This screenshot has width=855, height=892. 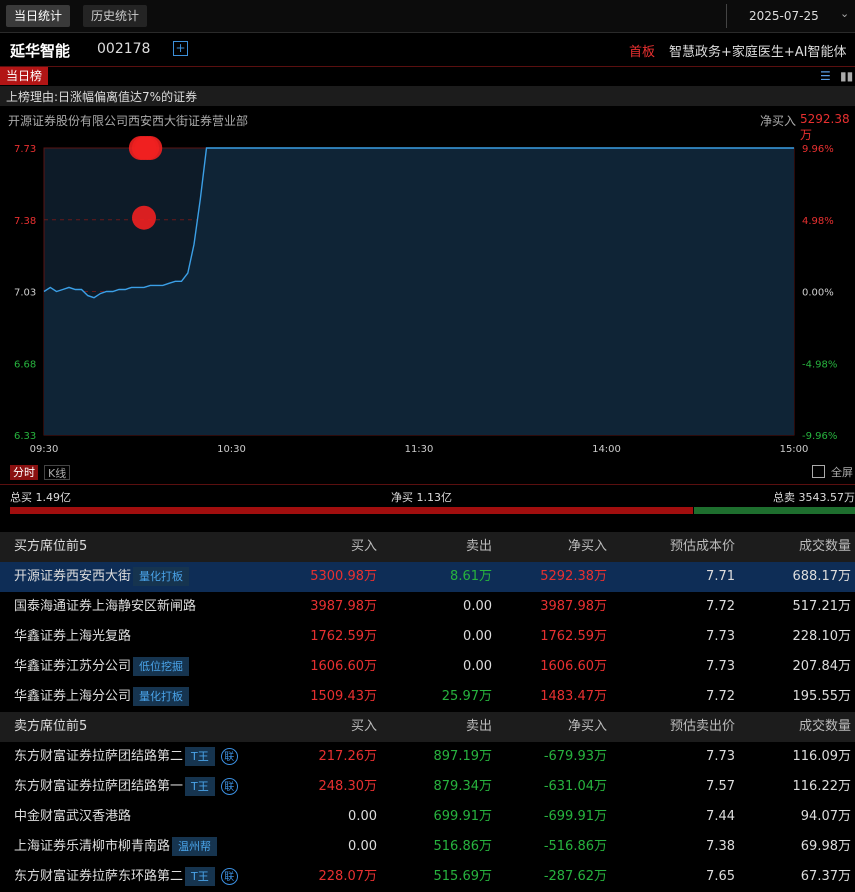 What do you see at coordinates (161, 666) in the screenshot?
I see `seat-tag: 低位挖掘` at bounding box center [161, 666].